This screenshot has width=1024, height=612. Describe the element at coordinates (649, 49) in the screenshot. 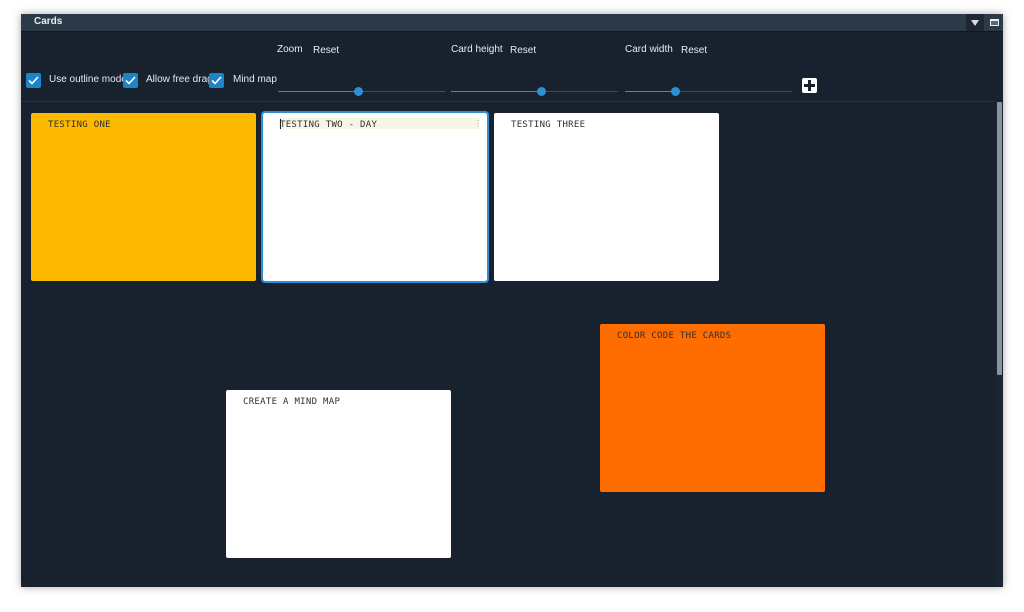

I see `card-width-label: Card width` at that location.